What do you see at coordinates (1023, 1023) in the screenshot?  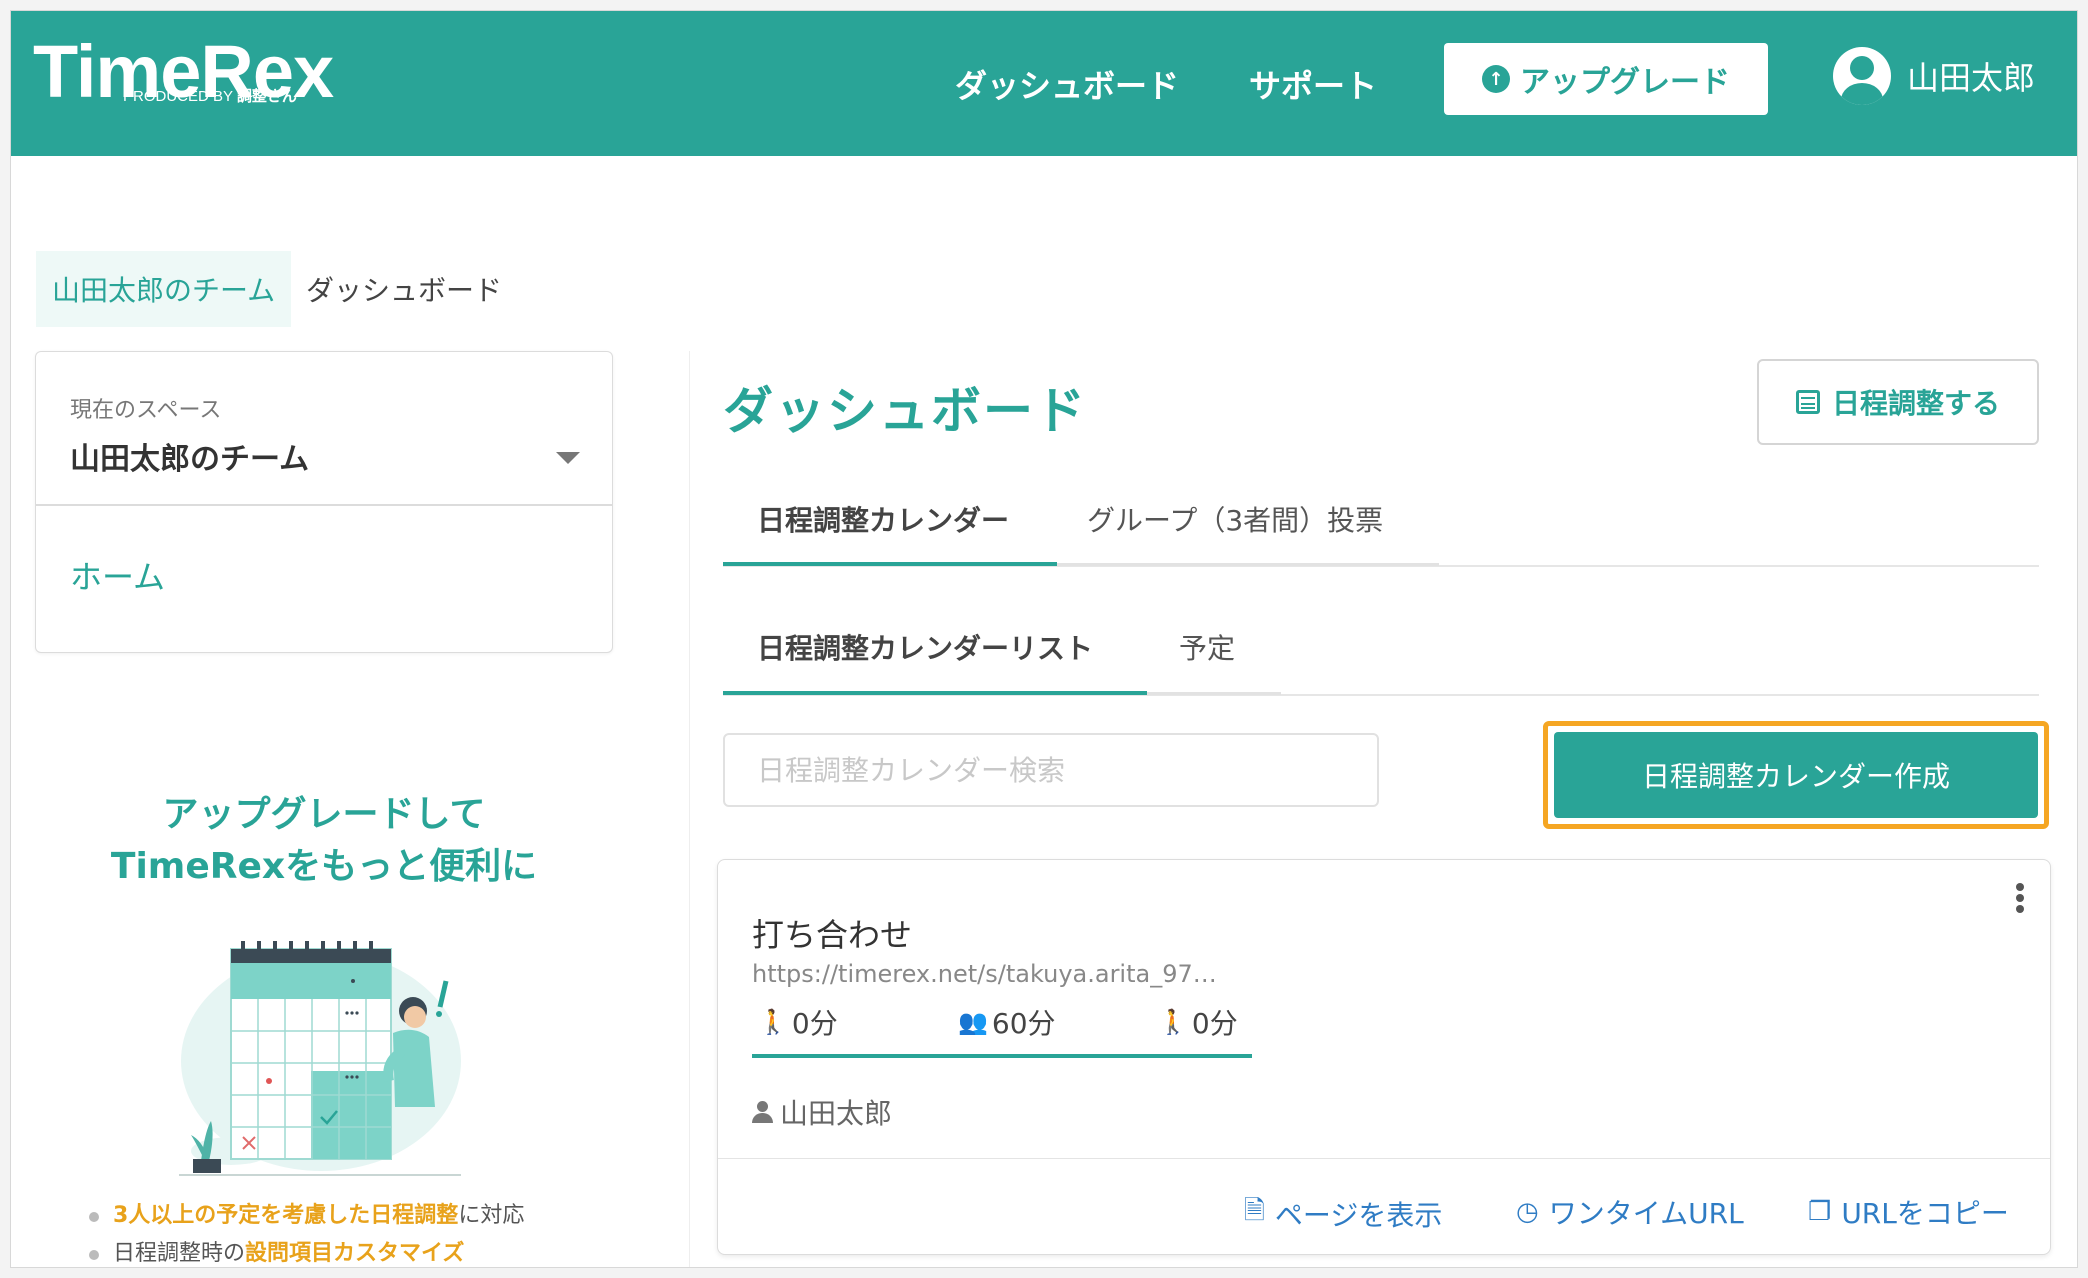 I see `duration-value: 60分` at bounding box center [1023, 1023].